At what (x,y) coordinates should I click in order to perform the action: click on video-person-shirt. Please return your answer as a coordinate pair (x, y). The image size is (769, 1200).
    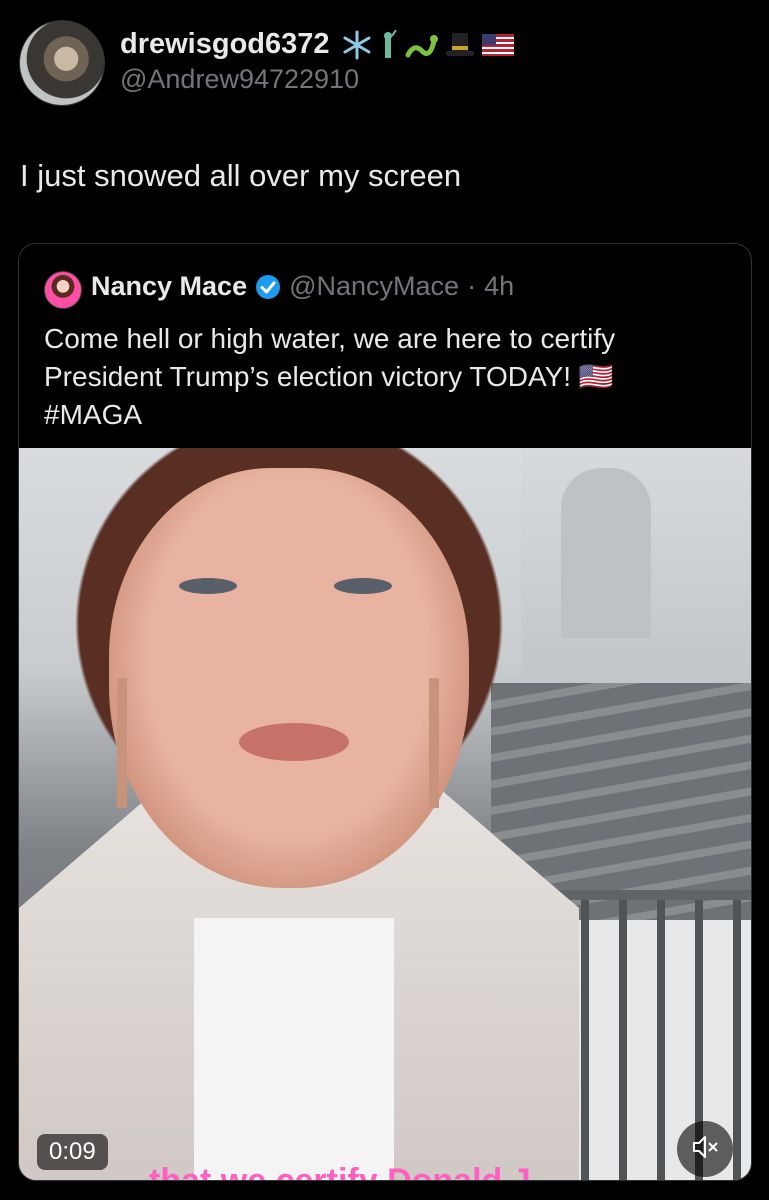
    Looking at the image, I should click on (294, 1049).